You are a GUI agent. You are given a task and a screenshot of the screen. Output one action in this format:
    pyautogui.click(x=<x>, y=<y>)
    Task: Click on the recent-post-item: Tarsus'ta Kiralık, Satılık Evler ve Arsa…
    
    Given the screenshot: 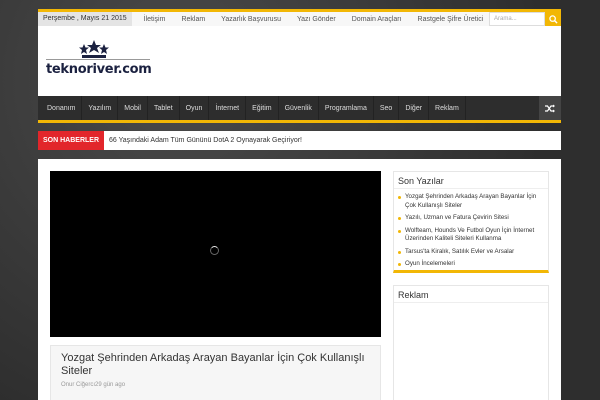 What is the action you would take?
    pyautogui.click(x=471, y=252)
    